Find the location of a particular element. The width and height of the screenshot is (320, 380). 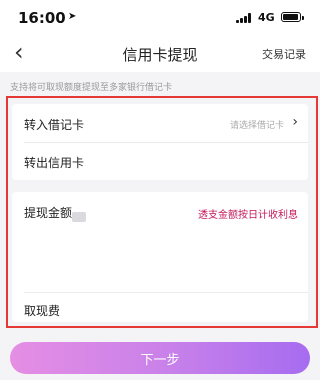

next-step-button: 下一步 is located at coordinates (160, 358).